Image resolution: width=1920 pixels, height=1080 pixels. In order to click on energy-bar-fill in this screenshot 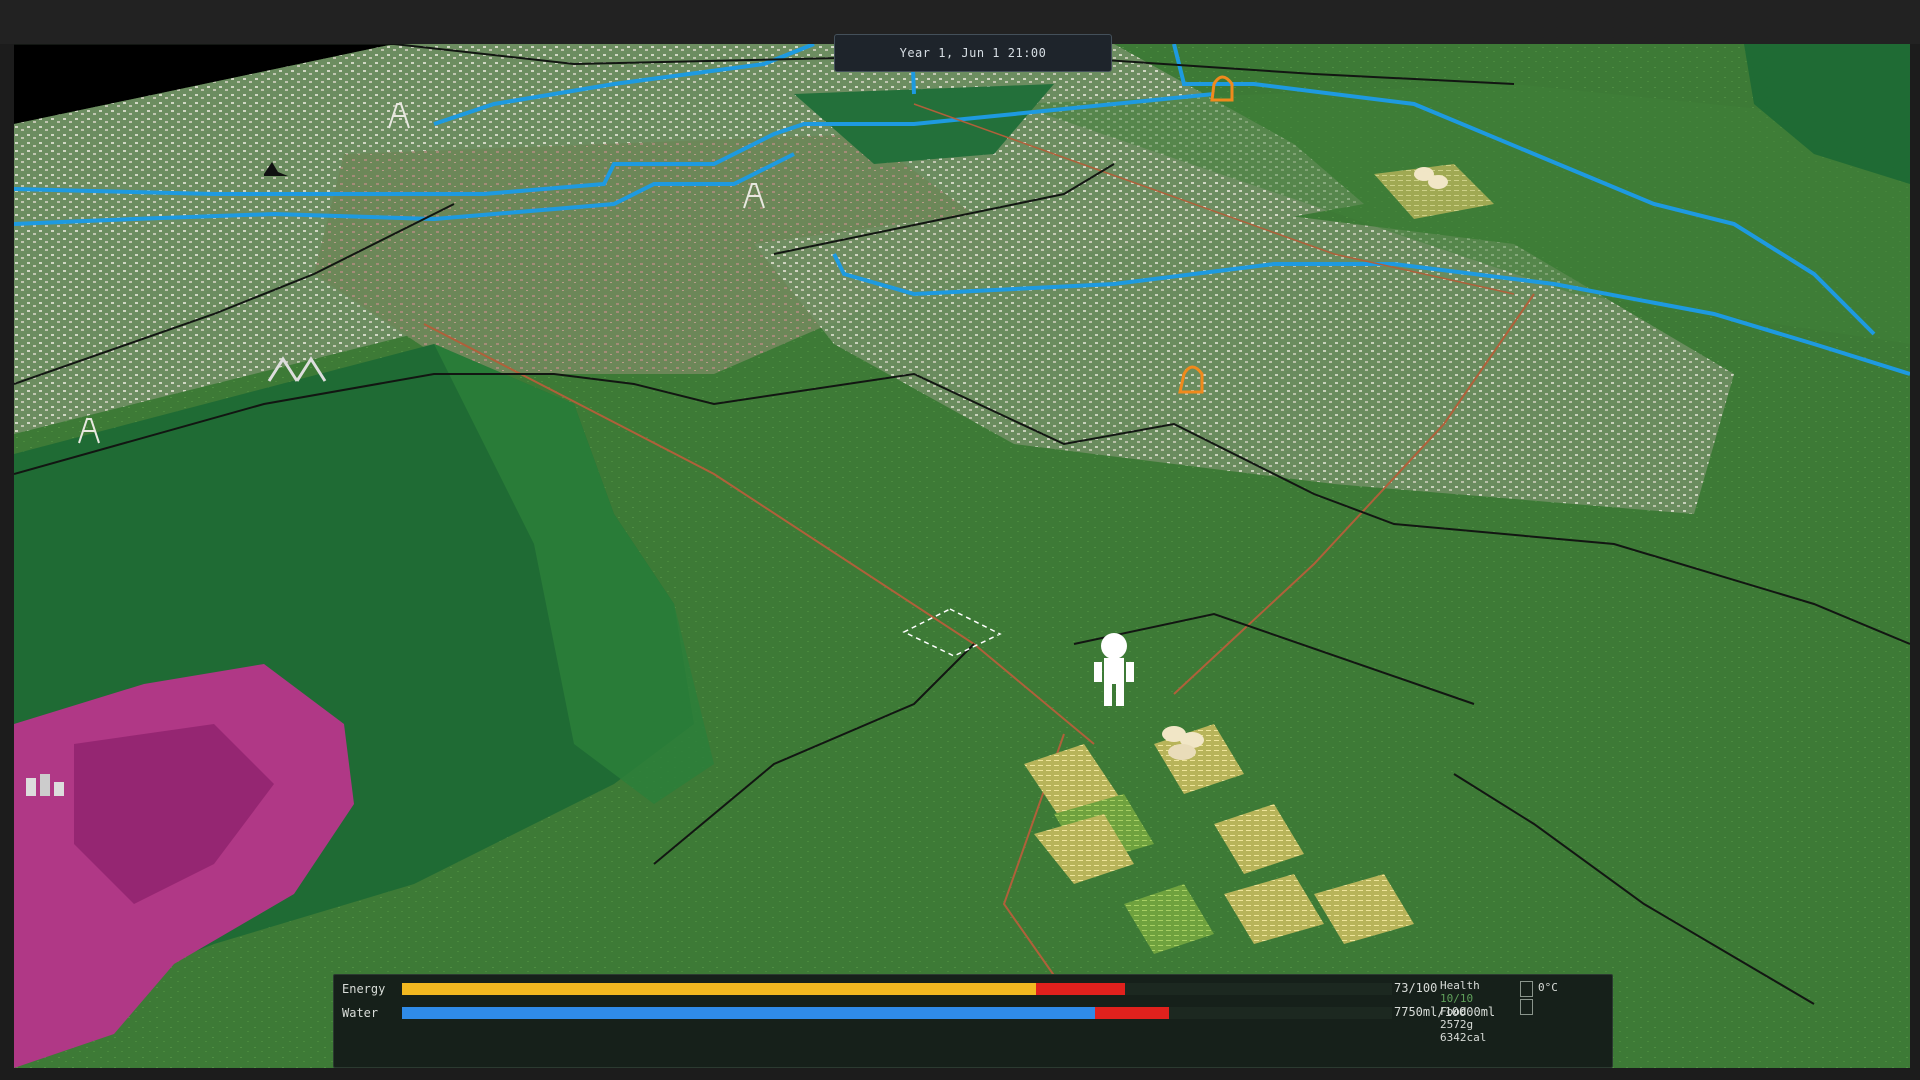, I will do `click(719, 989)`.